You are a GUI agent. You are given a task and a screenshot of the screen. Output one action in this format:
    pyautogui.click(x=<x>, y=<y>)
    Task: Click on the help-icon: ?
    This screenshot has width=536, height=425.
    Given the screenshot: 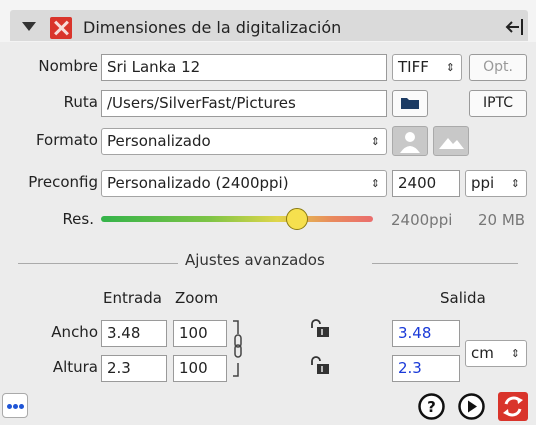 What is the action you would take?
    pyautogui.click(x=431, y=406)
    